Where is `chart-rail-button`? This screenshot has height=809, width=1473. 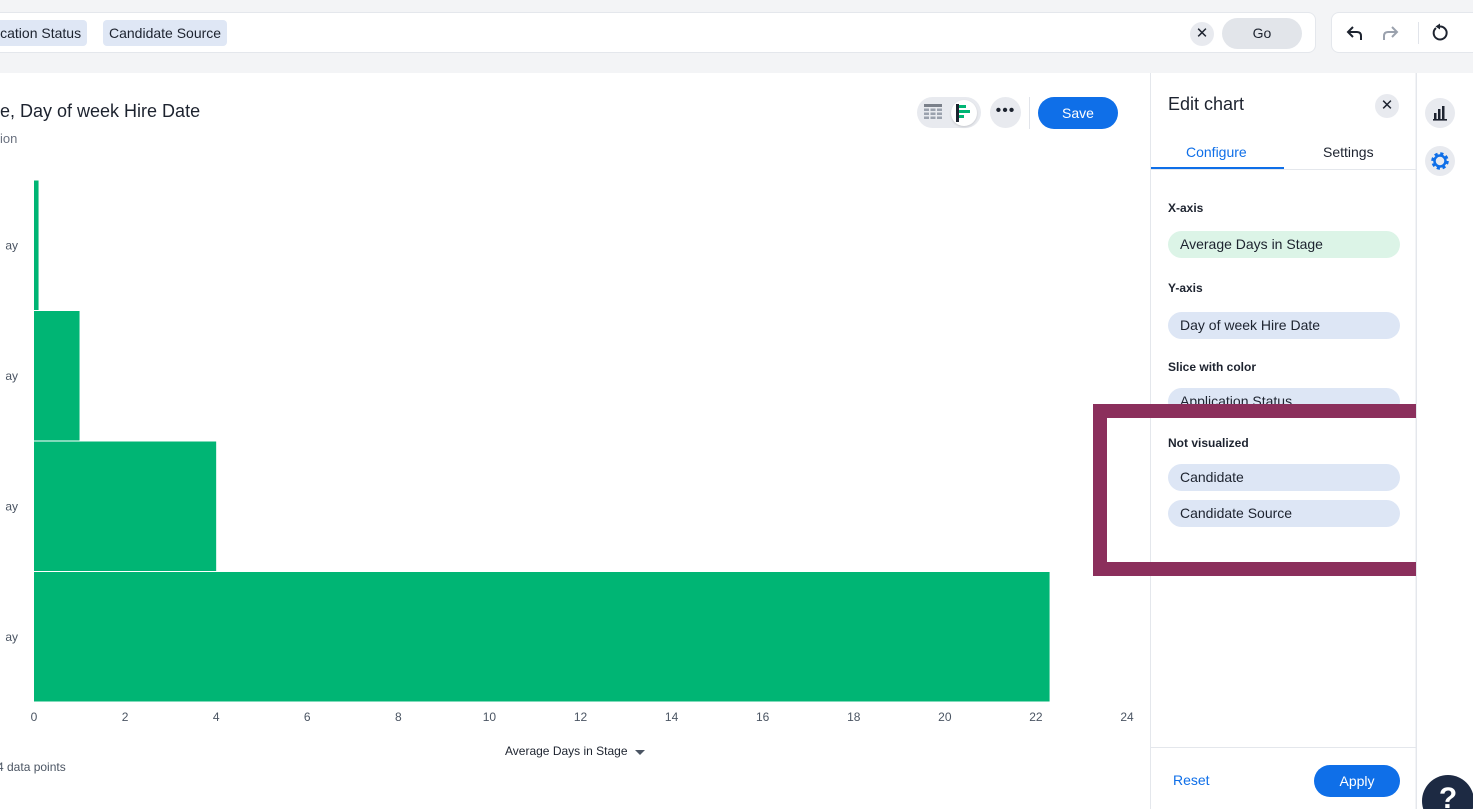
chart-rail-button is located at coordinates (1440, 113).